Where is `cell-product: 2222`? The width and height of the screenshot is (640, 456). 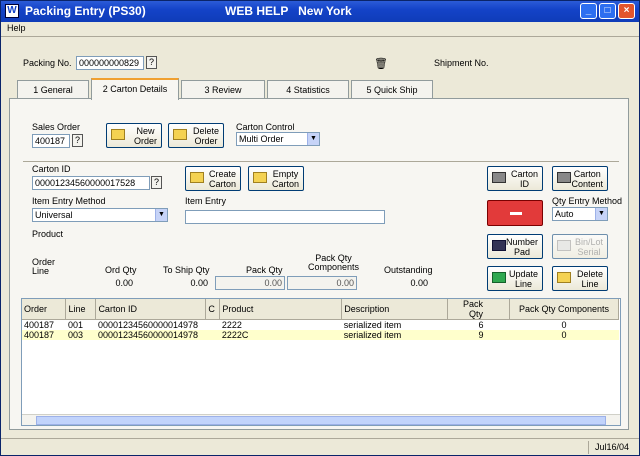 cell-product: 2222 is located at coordinates (231, 325).